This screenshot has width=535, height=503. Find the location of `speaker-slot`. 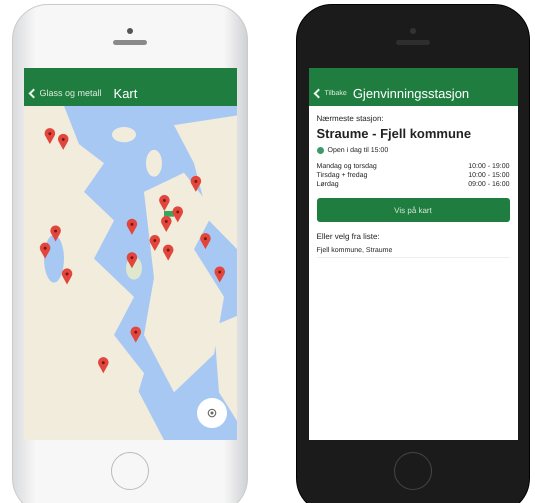

speaker-slot is located at coordinates (130, 42).